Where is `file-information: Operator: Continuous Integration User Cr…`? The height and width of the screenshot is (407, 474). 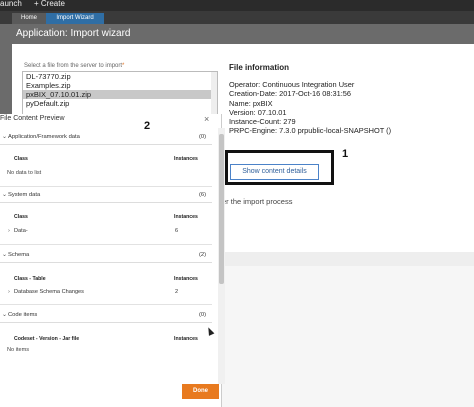 file-information: Operator: Continuous Integration User Cr… is located at coordinates (310, 108).